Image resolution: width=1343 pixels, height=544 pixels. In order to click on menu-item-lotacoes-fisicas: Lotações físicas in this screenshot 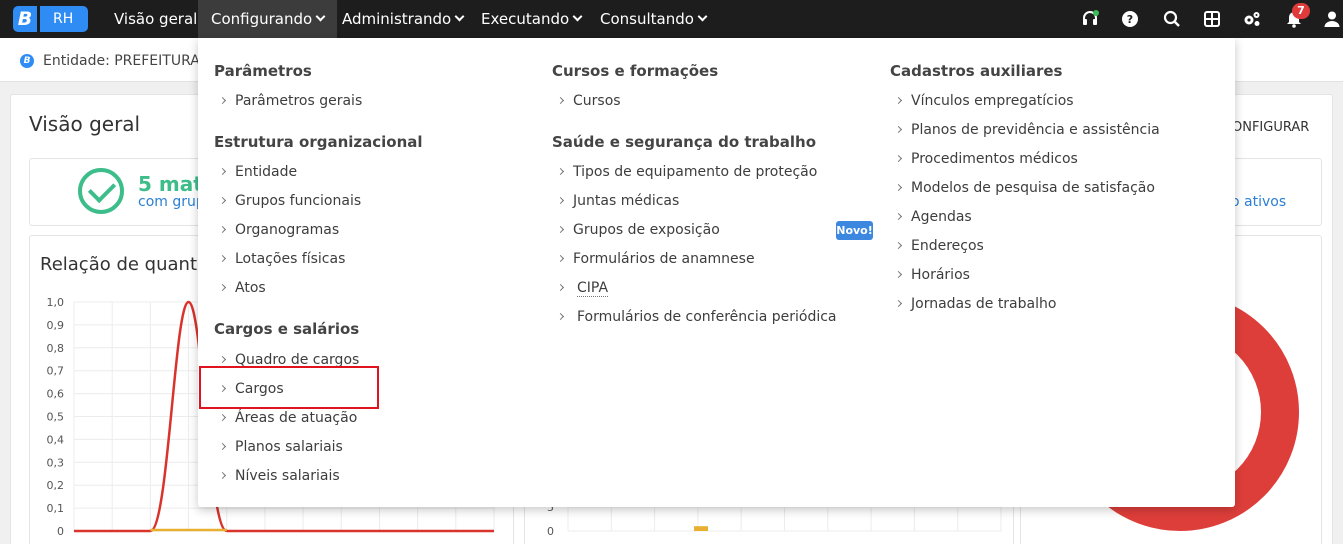, I will do `click(282, 259)`.